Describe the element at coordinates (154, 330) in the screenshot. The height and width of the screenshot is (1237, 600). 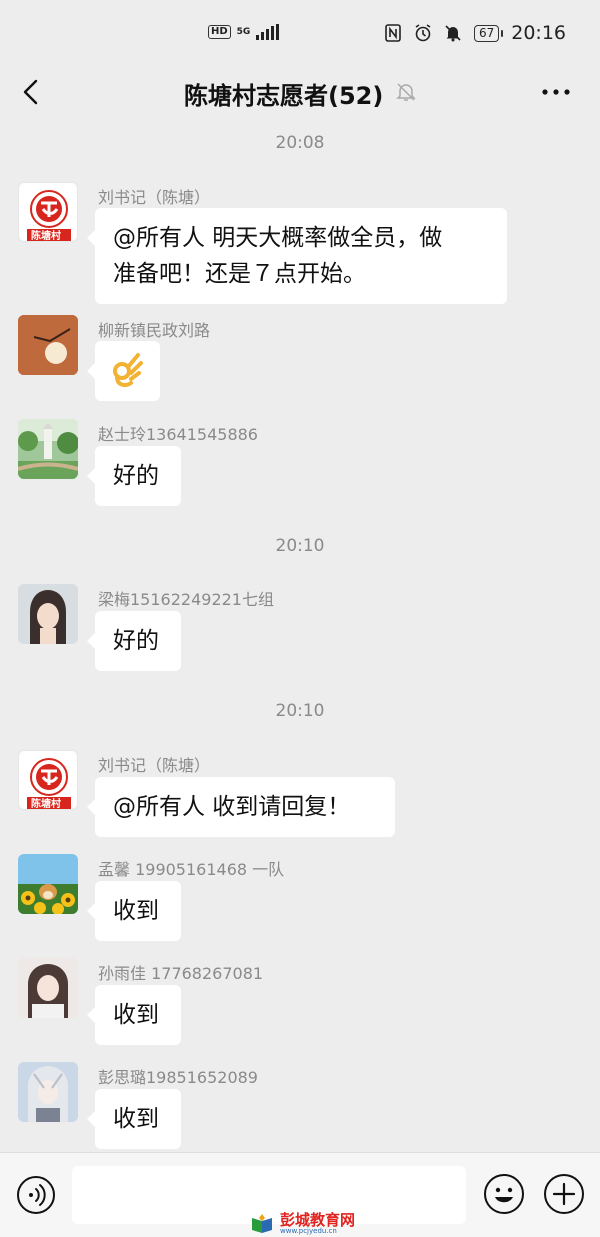
I see `sender-name: 柳新镇民政刘路` at that location.